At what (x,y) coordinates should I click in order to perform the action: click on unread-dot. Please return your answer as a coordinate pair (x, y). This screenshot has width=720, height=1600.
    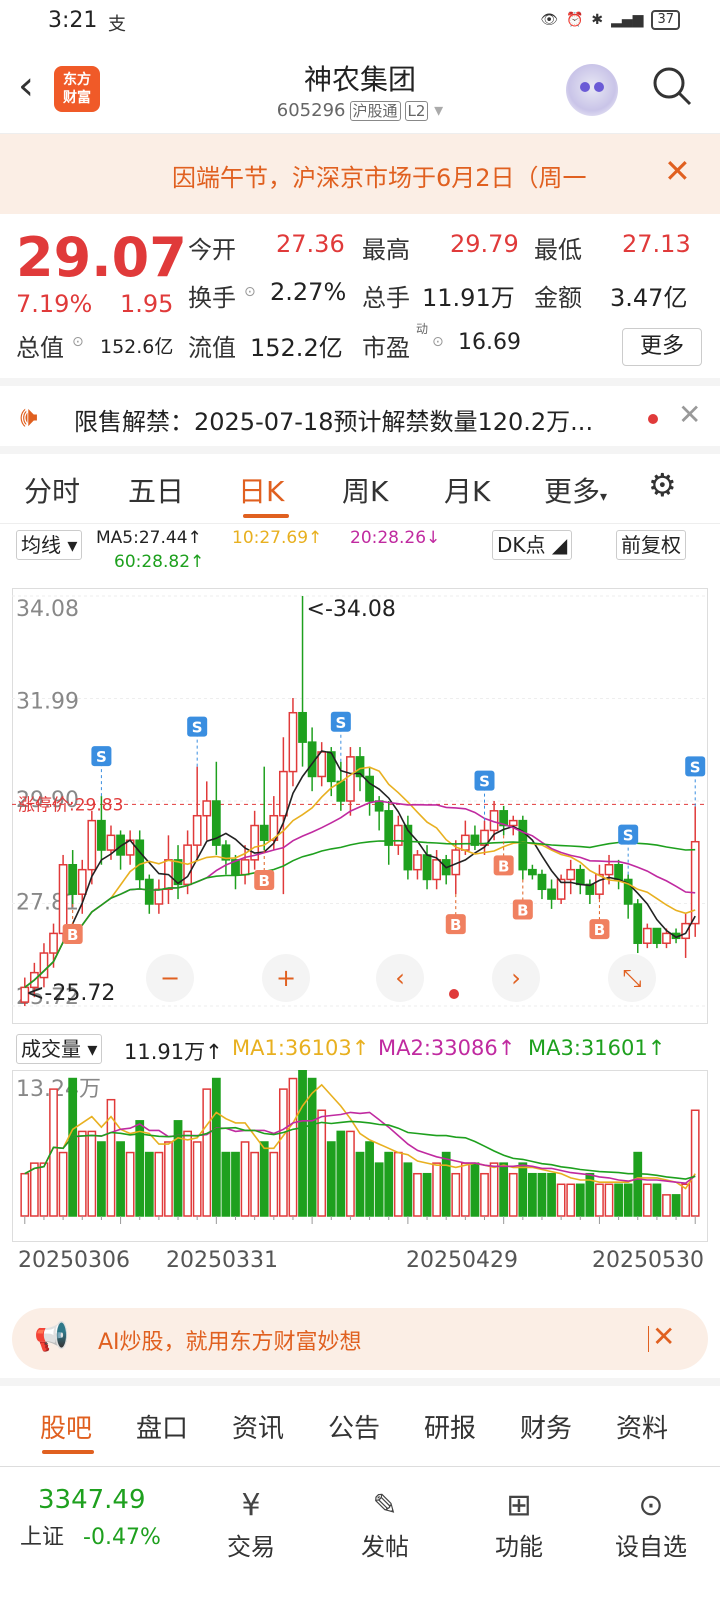
    Looking at the image, I should click on (653, 419).